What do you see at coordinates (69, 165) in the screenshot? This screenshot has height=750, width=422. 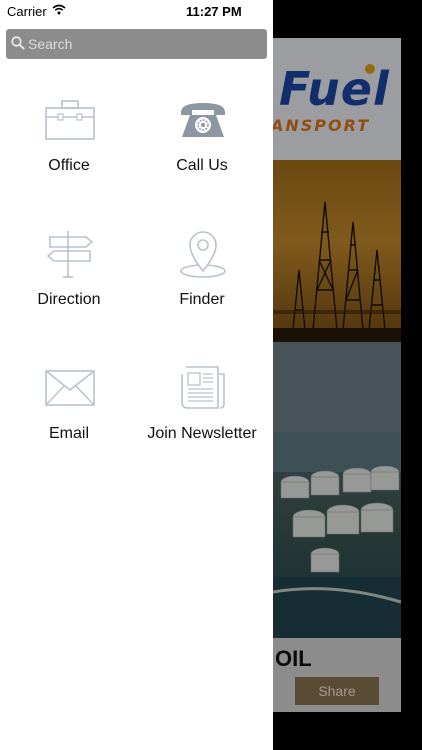 I see `menu-item-label: Office` at bounding box center [69, 165].